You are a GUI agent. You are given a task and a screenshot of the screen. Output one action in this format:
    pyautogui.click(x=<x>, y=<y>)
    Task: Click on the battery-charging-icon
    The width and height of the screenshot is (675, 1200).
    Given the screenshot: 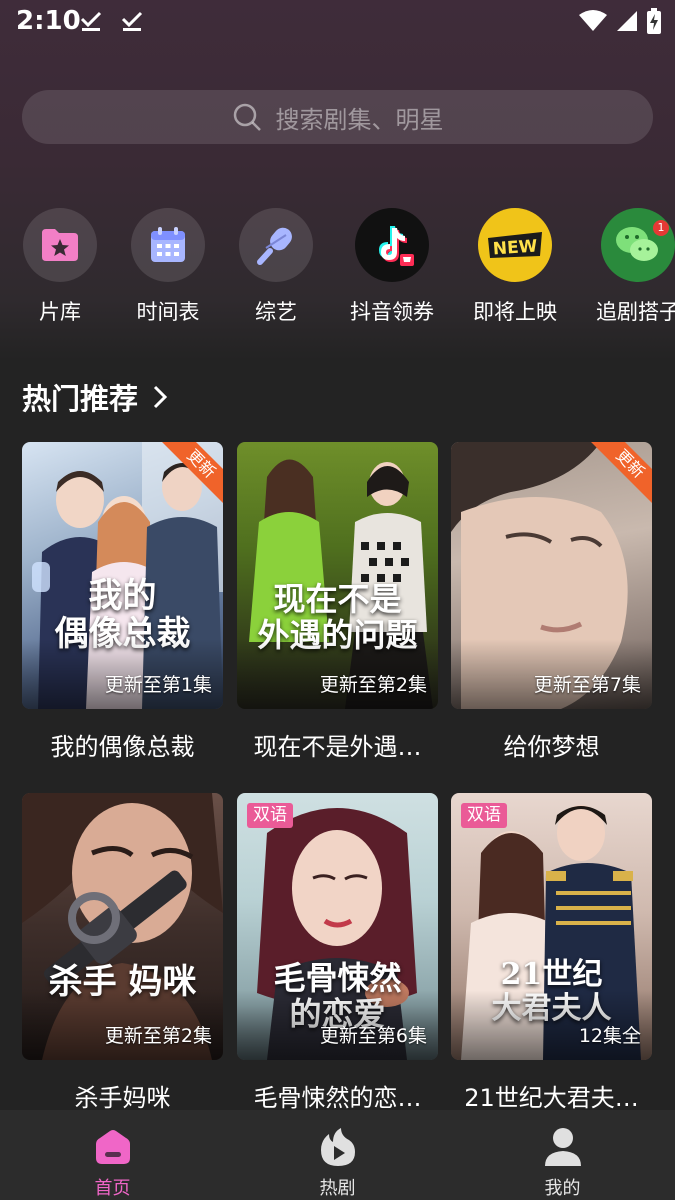 What is the action you would take?
    pyautogui.click(x=654, y=21)
    